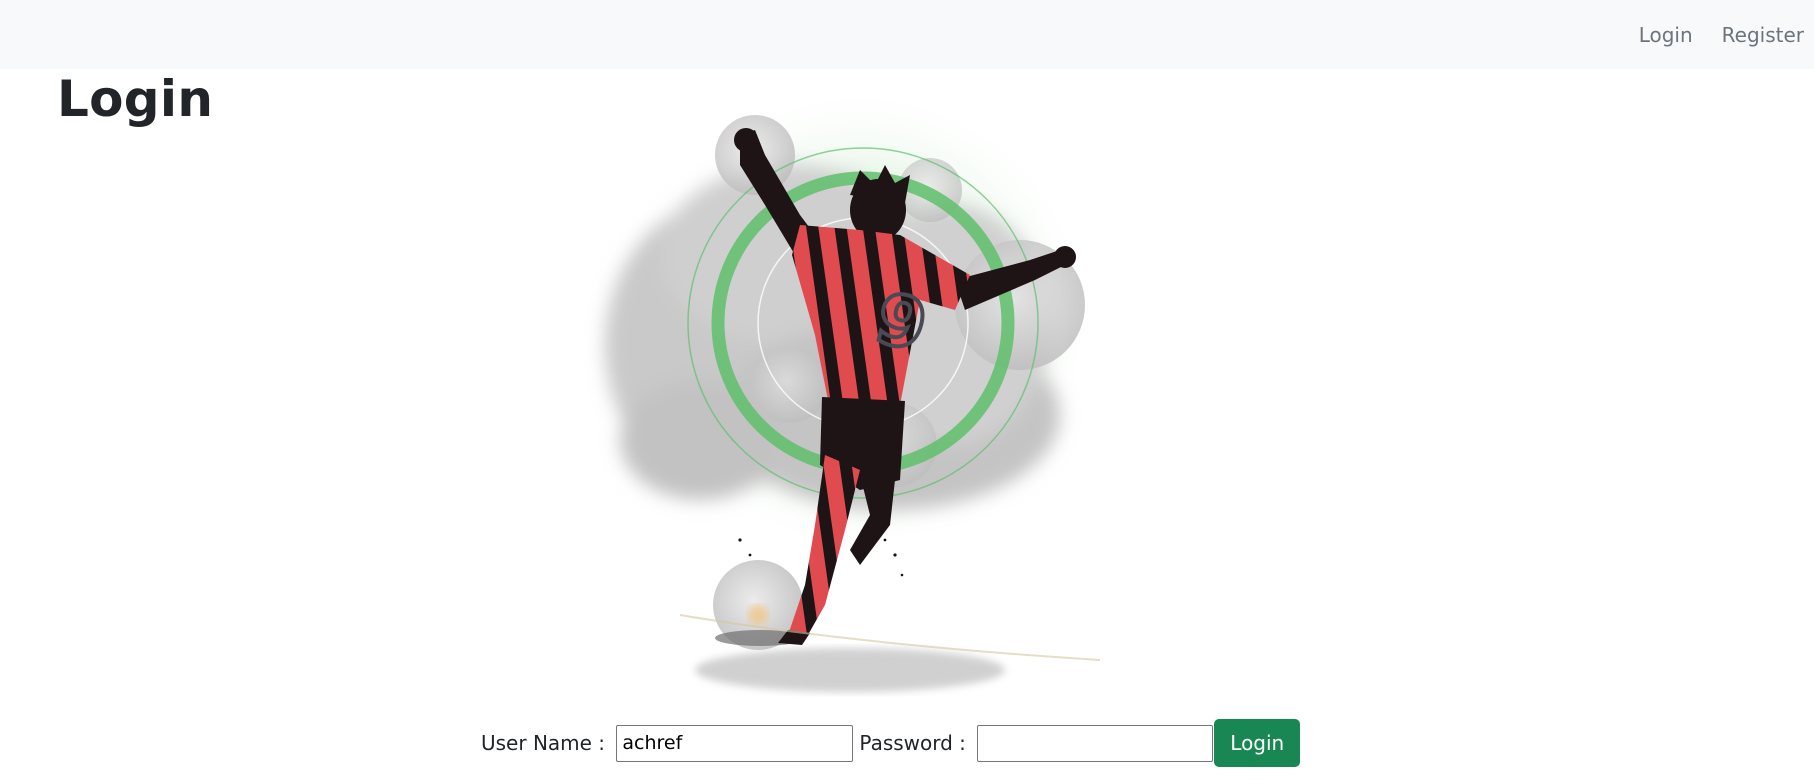 Image resolution: width=1814 pixels, height=780 pixels. I want to click on login-button: Login, so click(1257, 743).